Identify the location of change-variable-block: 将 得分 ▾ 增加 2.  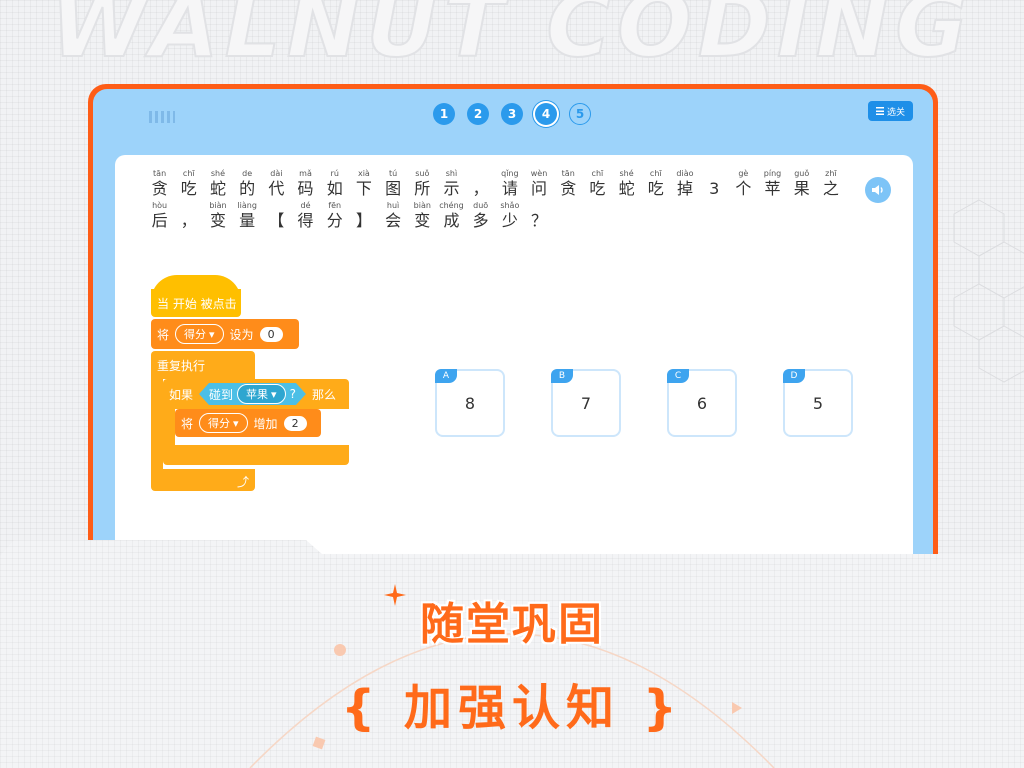
(248, 423).